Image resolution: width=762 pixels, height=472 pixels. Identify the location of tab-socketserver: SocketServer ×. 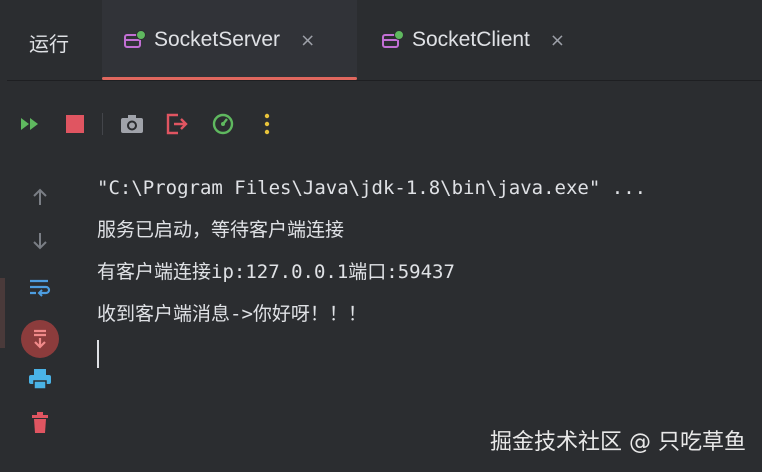
(229, 40).